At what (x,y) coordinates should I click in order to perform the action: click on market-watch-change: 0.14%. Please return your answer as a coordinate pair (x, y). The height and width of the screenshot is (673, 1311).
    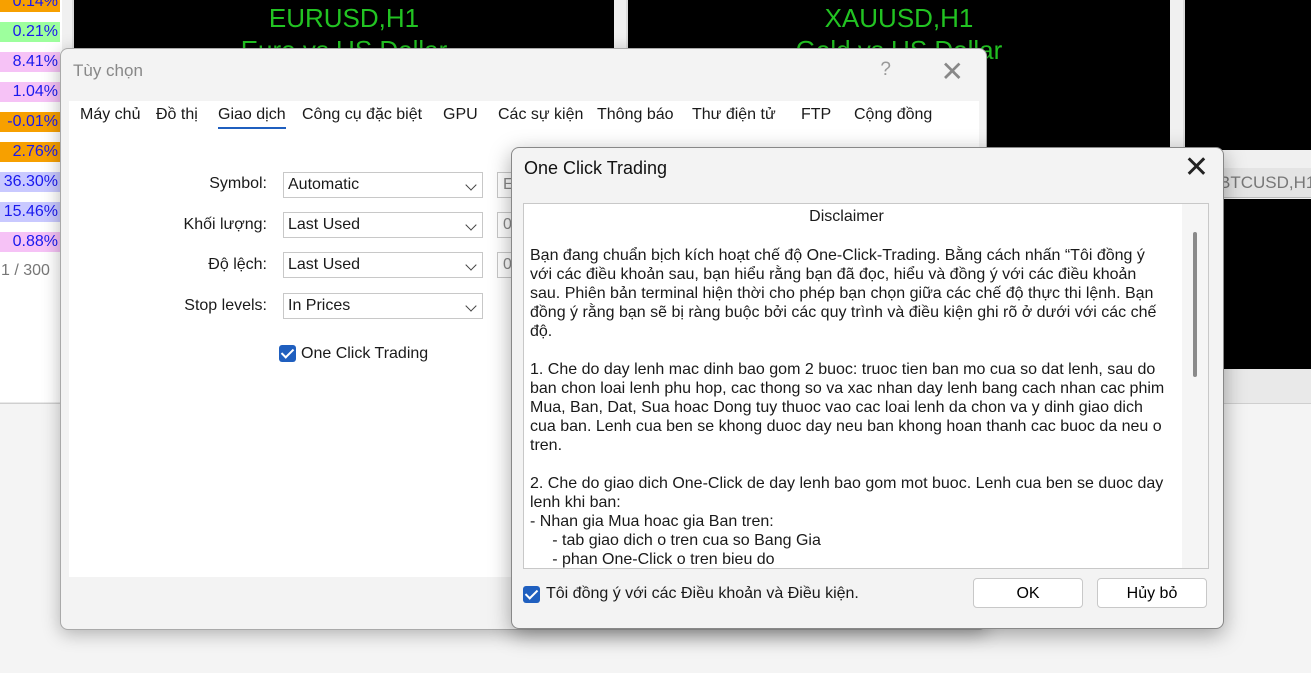
    Looking at the image, I should click on (30, 6).